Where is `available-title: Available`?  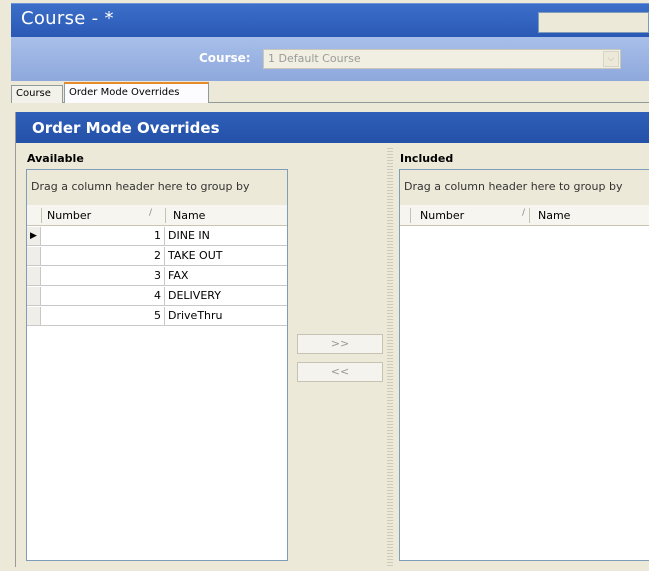 available-title: Available is located at coordinates (55, 158).